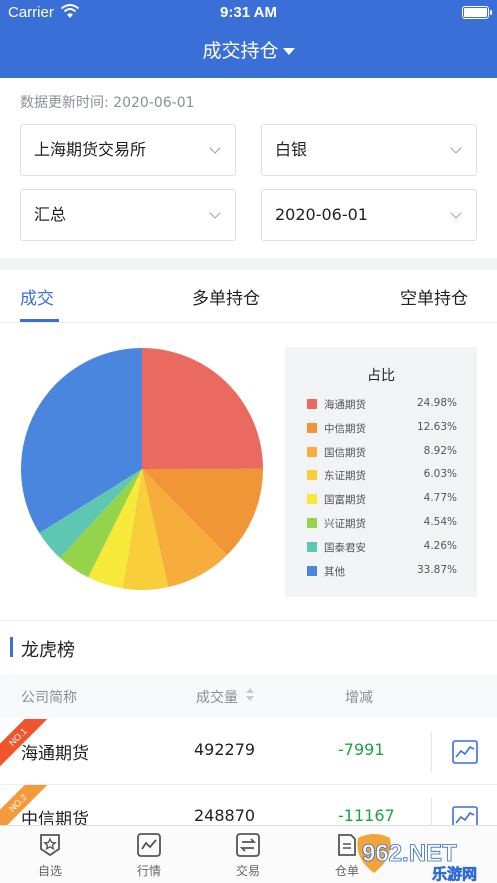  Describe the element at coordinates (382, 547) in the screenshot. I see `legend-item: 国泰君安 4.26%` at that location.